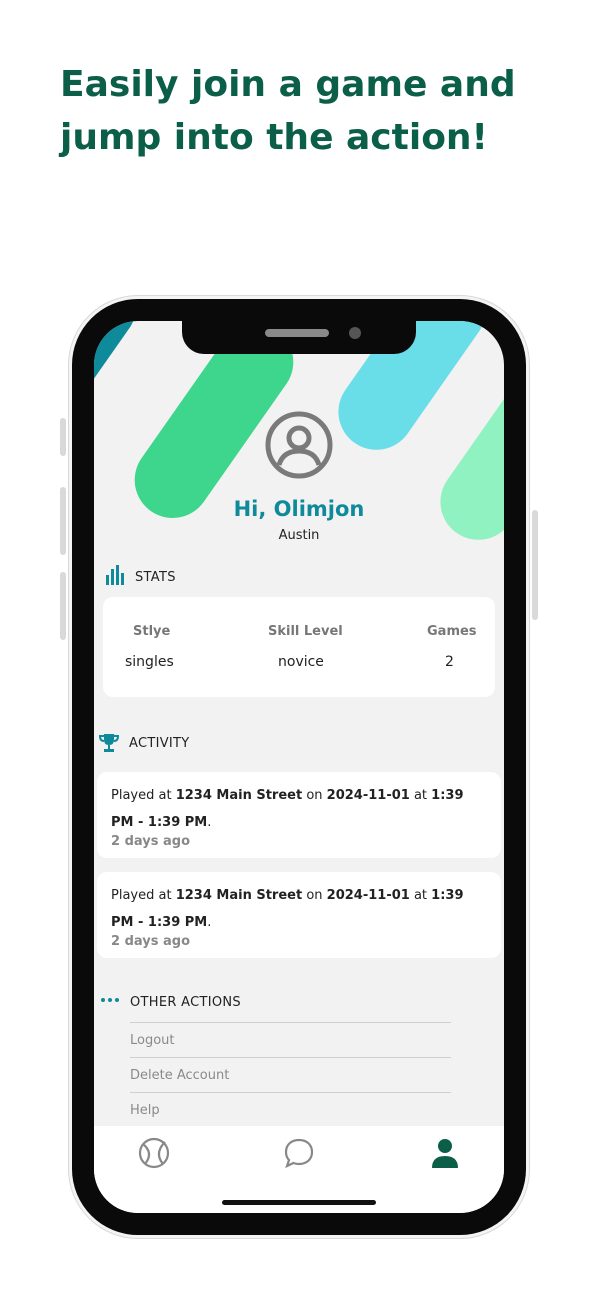 Image resolution: width=598 pixels, height=1300 pixels. What do you see at coordinates (355, 333) in the screenshot?
I see `front-camera` at bounding box center [355, 333].